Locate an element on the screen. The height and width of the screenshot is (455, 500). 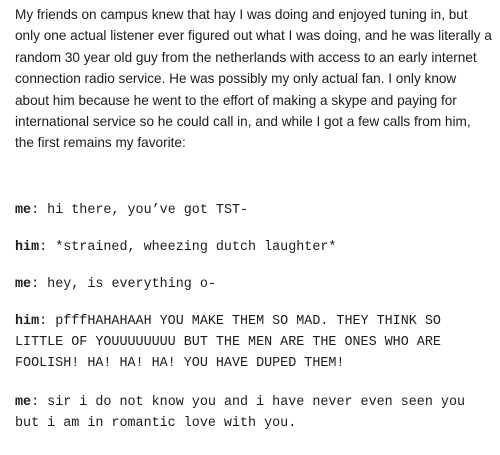
dialogue-line: him: *strained, wheezing dutch laughter* is located at coordinates (176, 247).